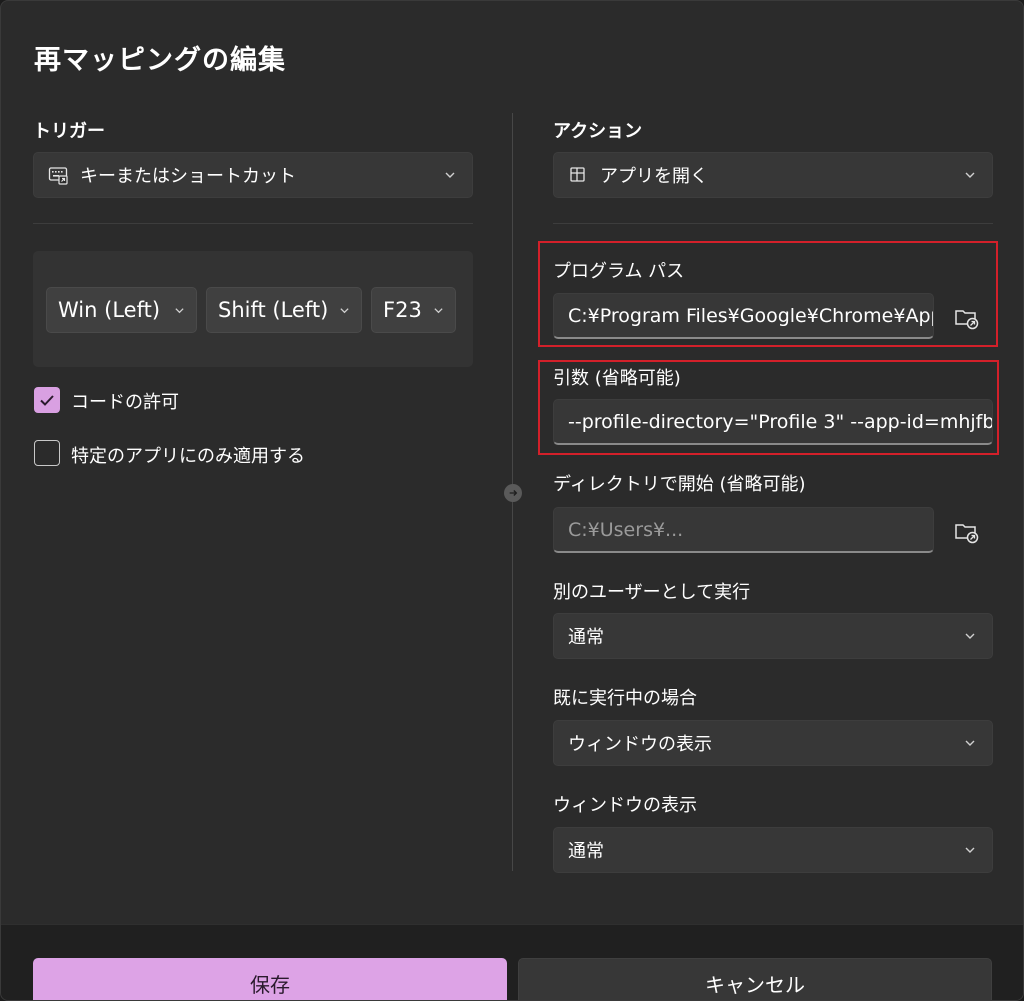 The image size is (1024, 1001). What do you see at coordinates (513, 493) in the screenshot?
I see `arrow-right-icon` at bounding box center [513, 493].